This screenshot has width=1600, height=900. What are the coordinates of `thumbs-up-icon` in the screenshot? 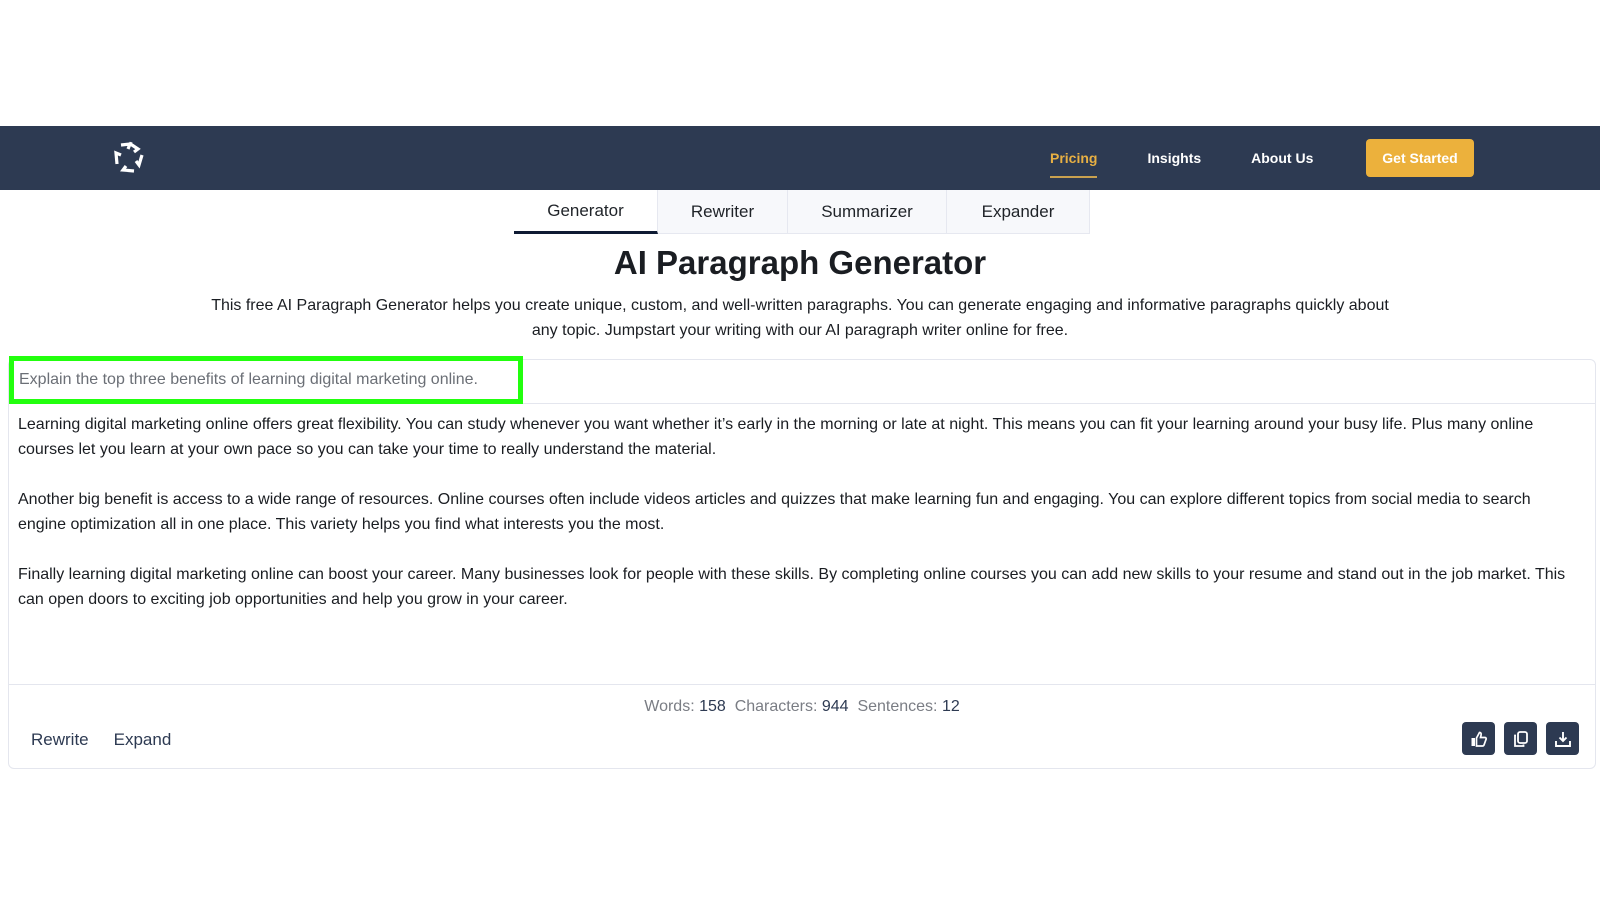 It's located at (1479, 739).